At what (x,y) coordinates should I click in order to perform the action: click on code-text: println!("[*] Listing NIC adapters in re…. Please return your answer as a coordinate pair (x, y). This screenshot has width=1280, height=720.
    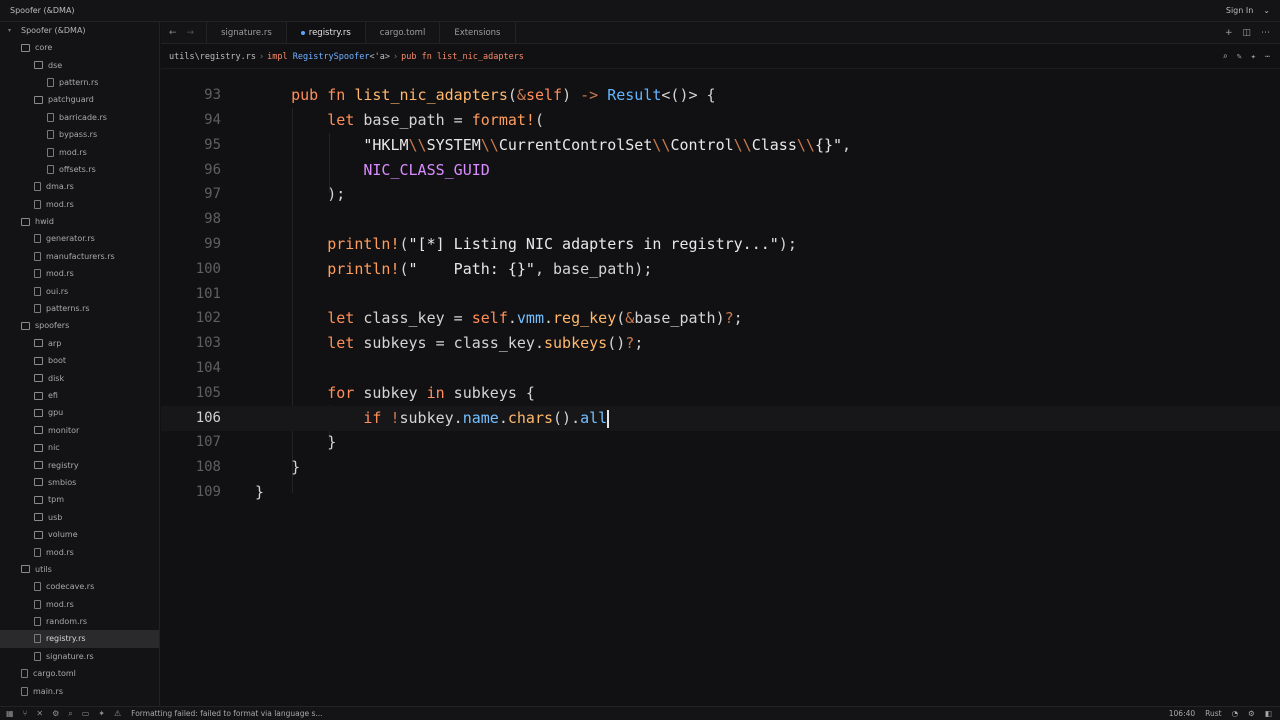
    Looking at the image, I should click on (562, 244).